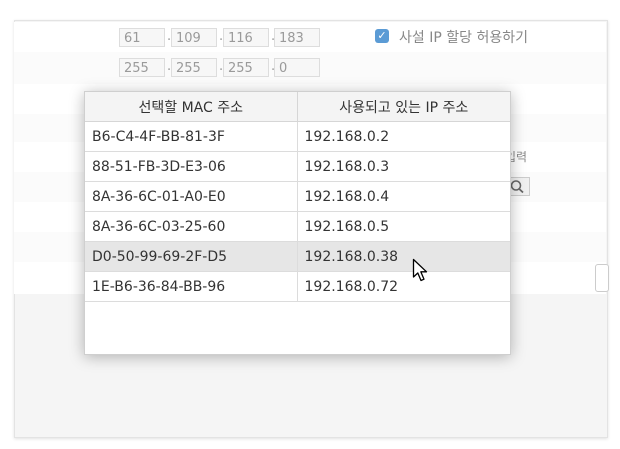 The width and height of the screenshot is (620, 449). I want to click on subnet-octet-2-input: 255, so click(194, 67).